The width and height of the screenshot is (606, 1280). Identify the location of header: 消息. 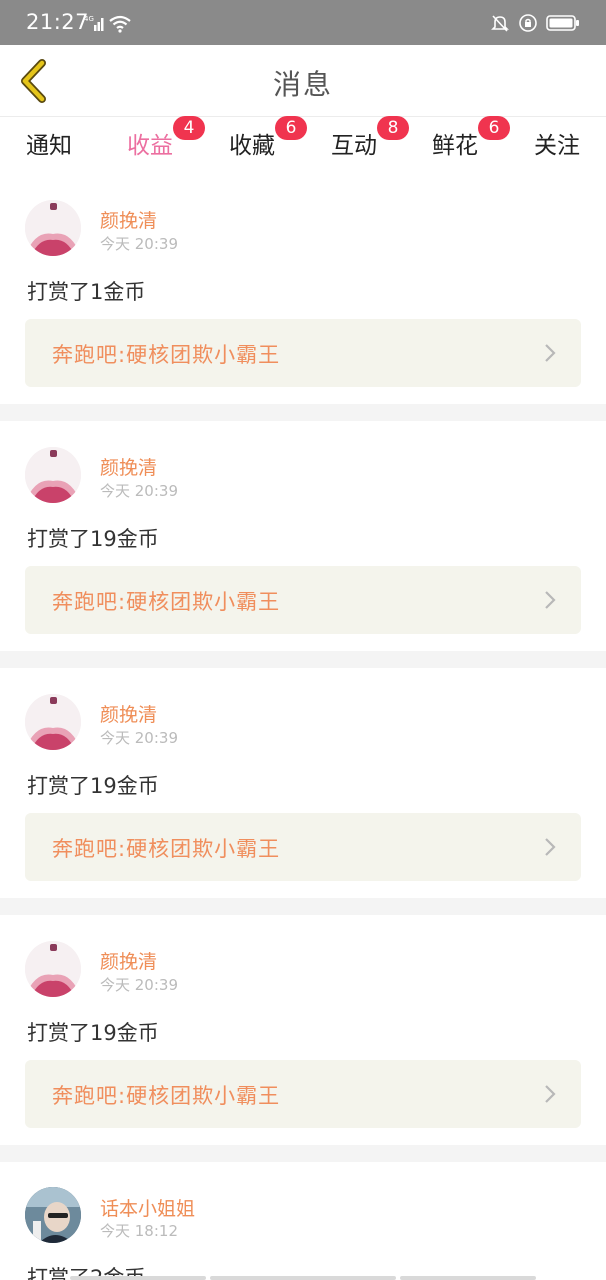
(303, 81).